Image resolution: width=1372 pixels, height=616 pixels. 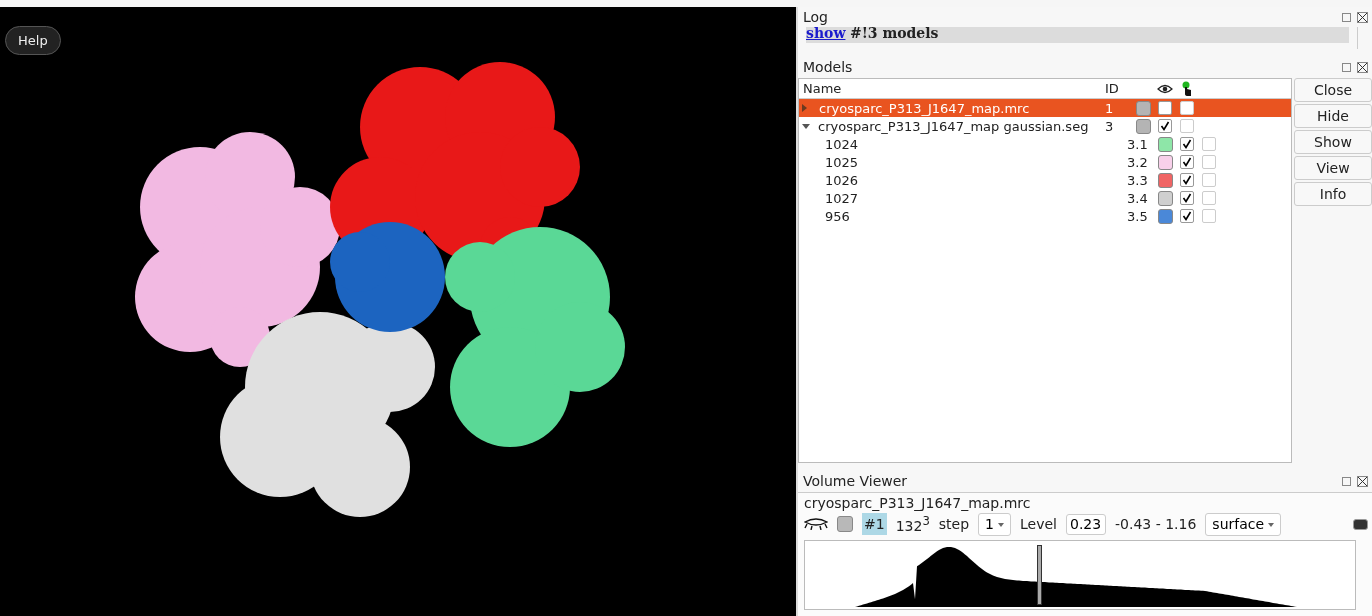 What do you see at coordinates (842, 180) in the screenshot?
I see `model-name: 1026` at bounding box center [842, 180].